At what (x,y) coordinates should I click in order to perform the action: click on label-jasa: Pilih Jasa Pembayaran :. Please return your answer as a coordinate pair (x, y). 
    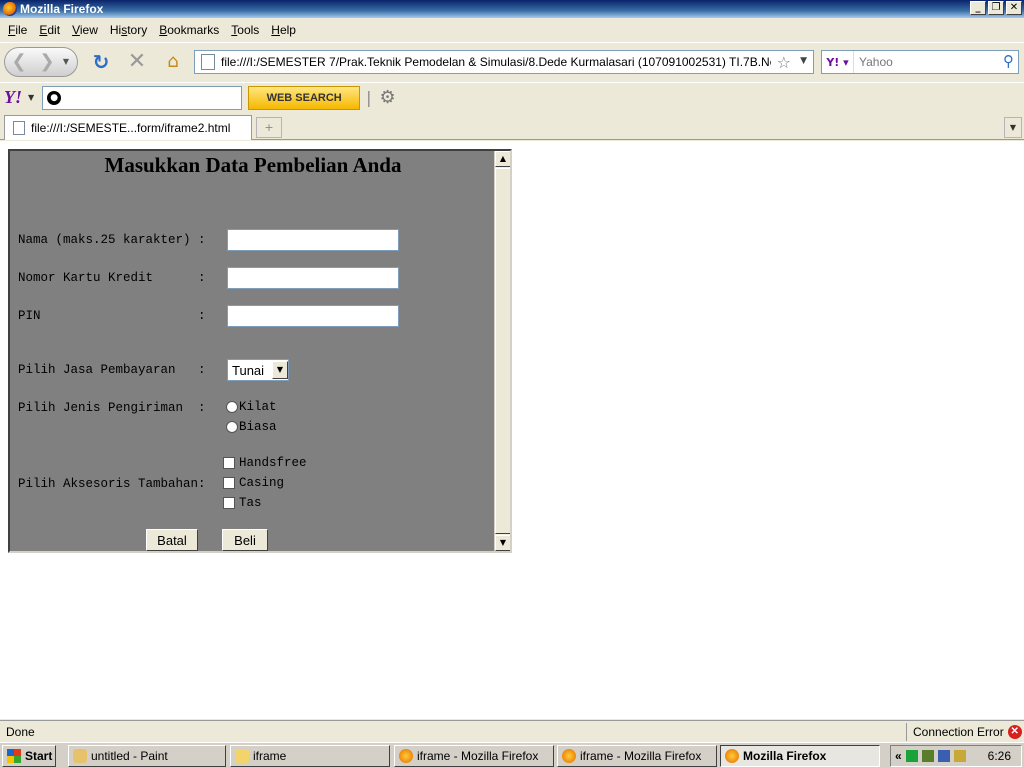
    Looking at the image, I should click on (112, 370).